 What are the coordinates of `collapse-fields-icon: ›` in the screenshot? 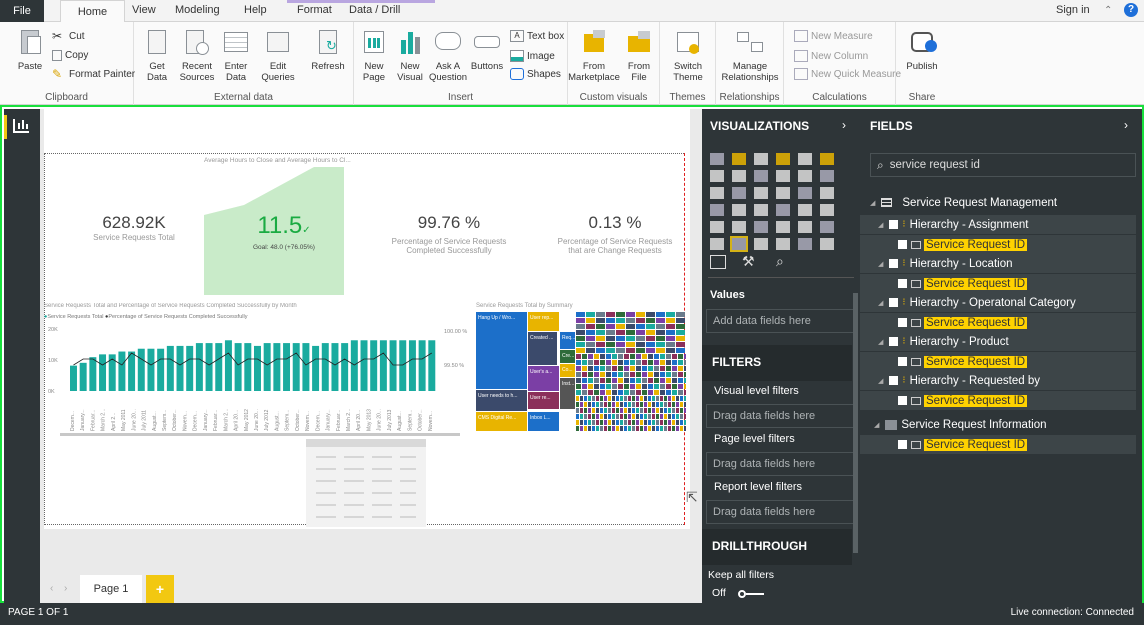 It's located at (1126, 125).